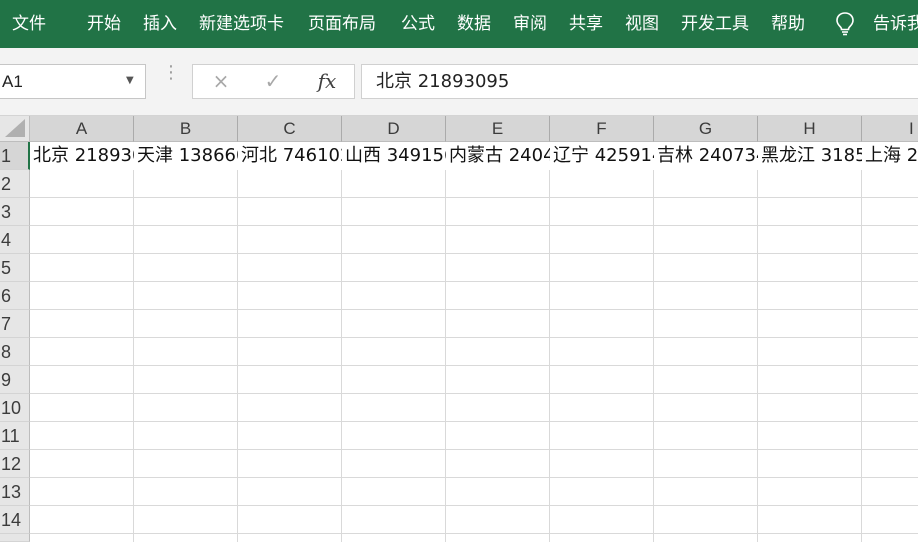 The height and width of the screenshot is (542, 918). I want to click on cancel-icon: ×, so click(221, 81).